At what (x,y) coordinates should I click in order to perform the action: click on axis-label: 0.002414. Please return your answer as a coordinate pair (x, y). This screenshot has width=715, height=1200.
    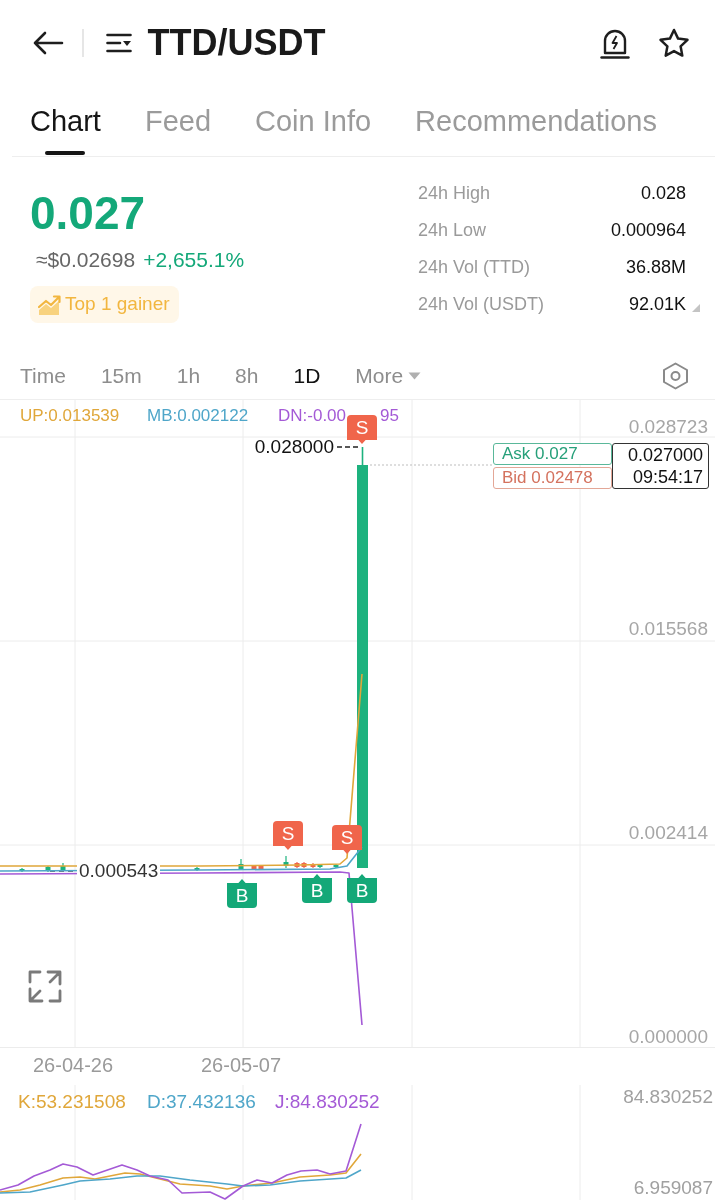
    Looking at the image, I should click on (668, 833).